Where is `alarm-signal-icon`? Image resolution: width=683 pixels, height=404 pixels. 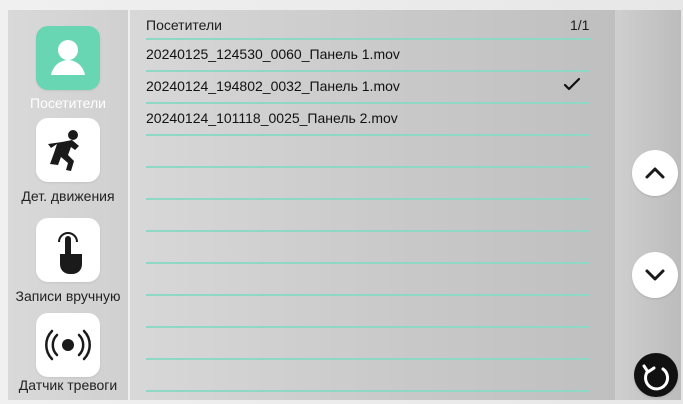 alarm-signal-icon is located at coordinates (68, 345).